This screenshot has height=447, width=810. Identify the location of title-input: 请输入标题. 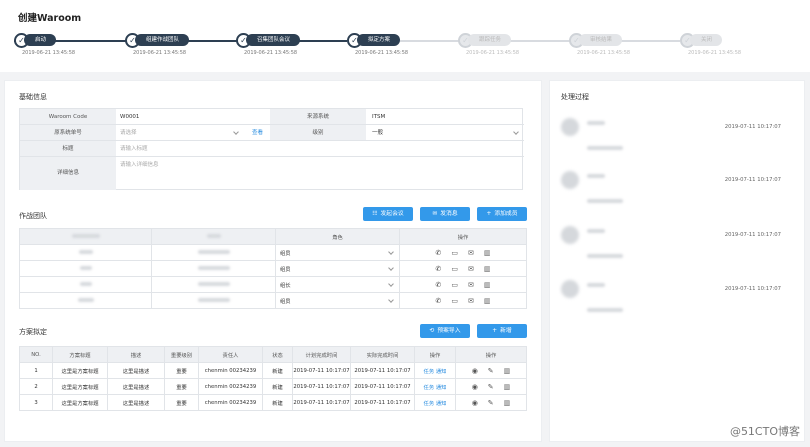
(320, 148).